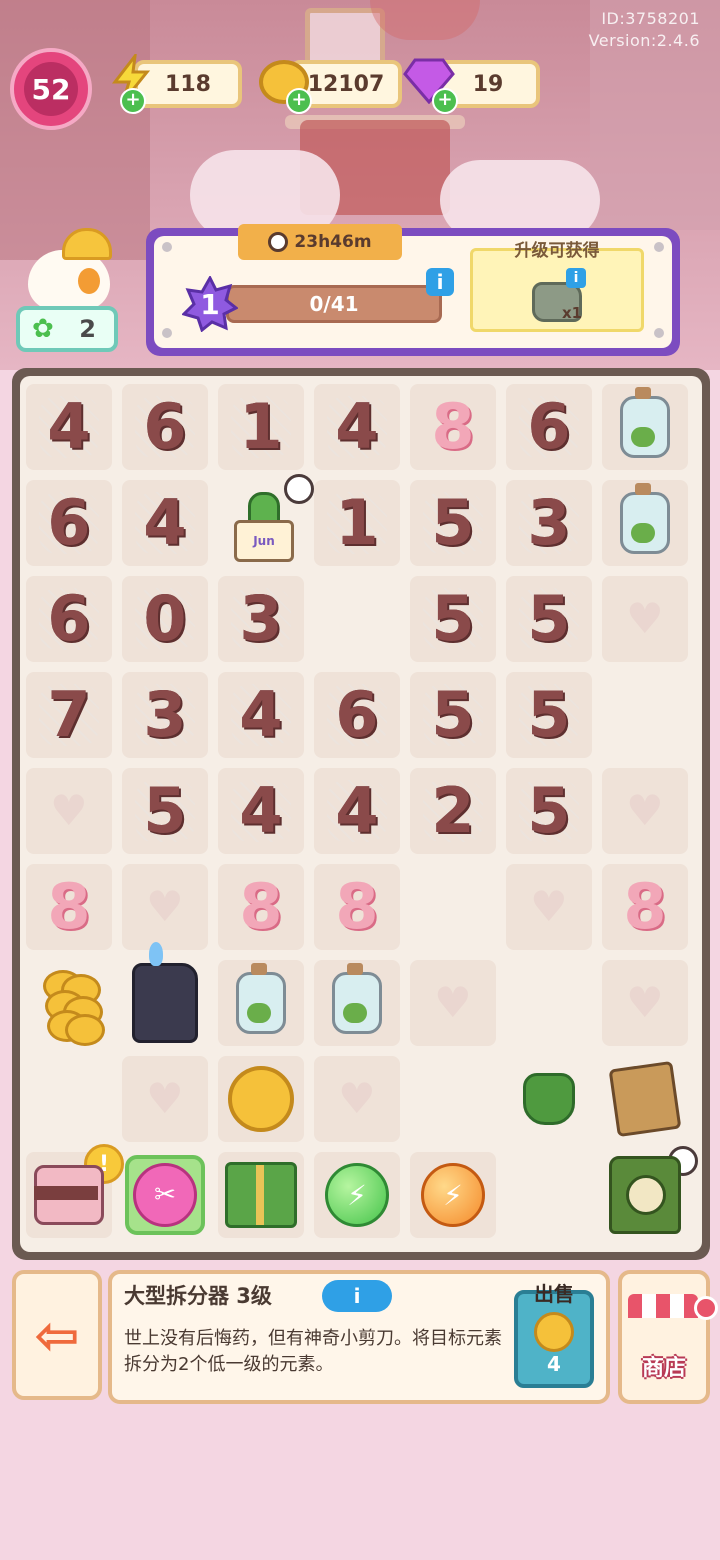 This screenshot has width=720, height=1560. I want to click on player-level-number: 52, so click(51, 89).